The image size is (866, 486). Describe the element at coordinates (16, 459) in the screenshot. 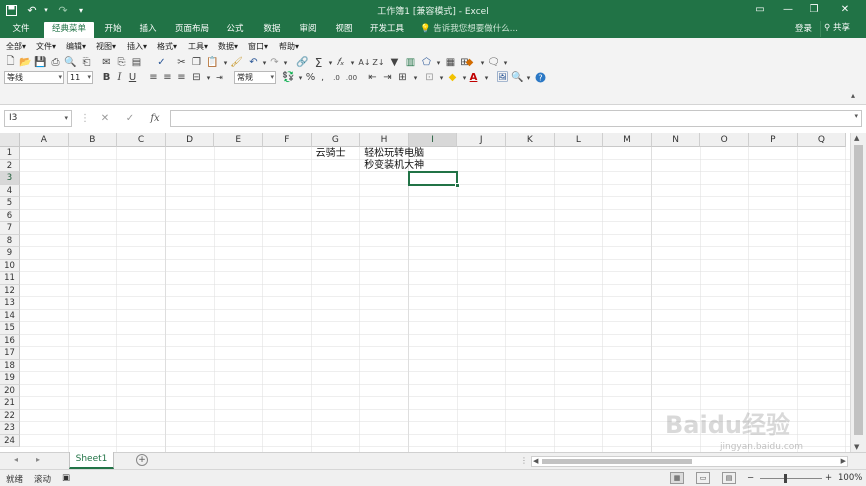

I see `previous-sheet-icon: ◂` at that location.